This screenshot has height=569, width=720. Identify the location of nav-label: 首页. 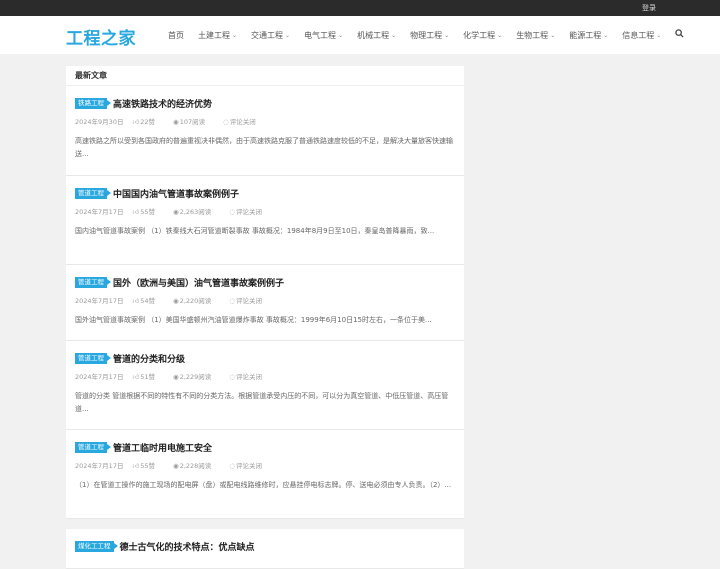
(176, 35).